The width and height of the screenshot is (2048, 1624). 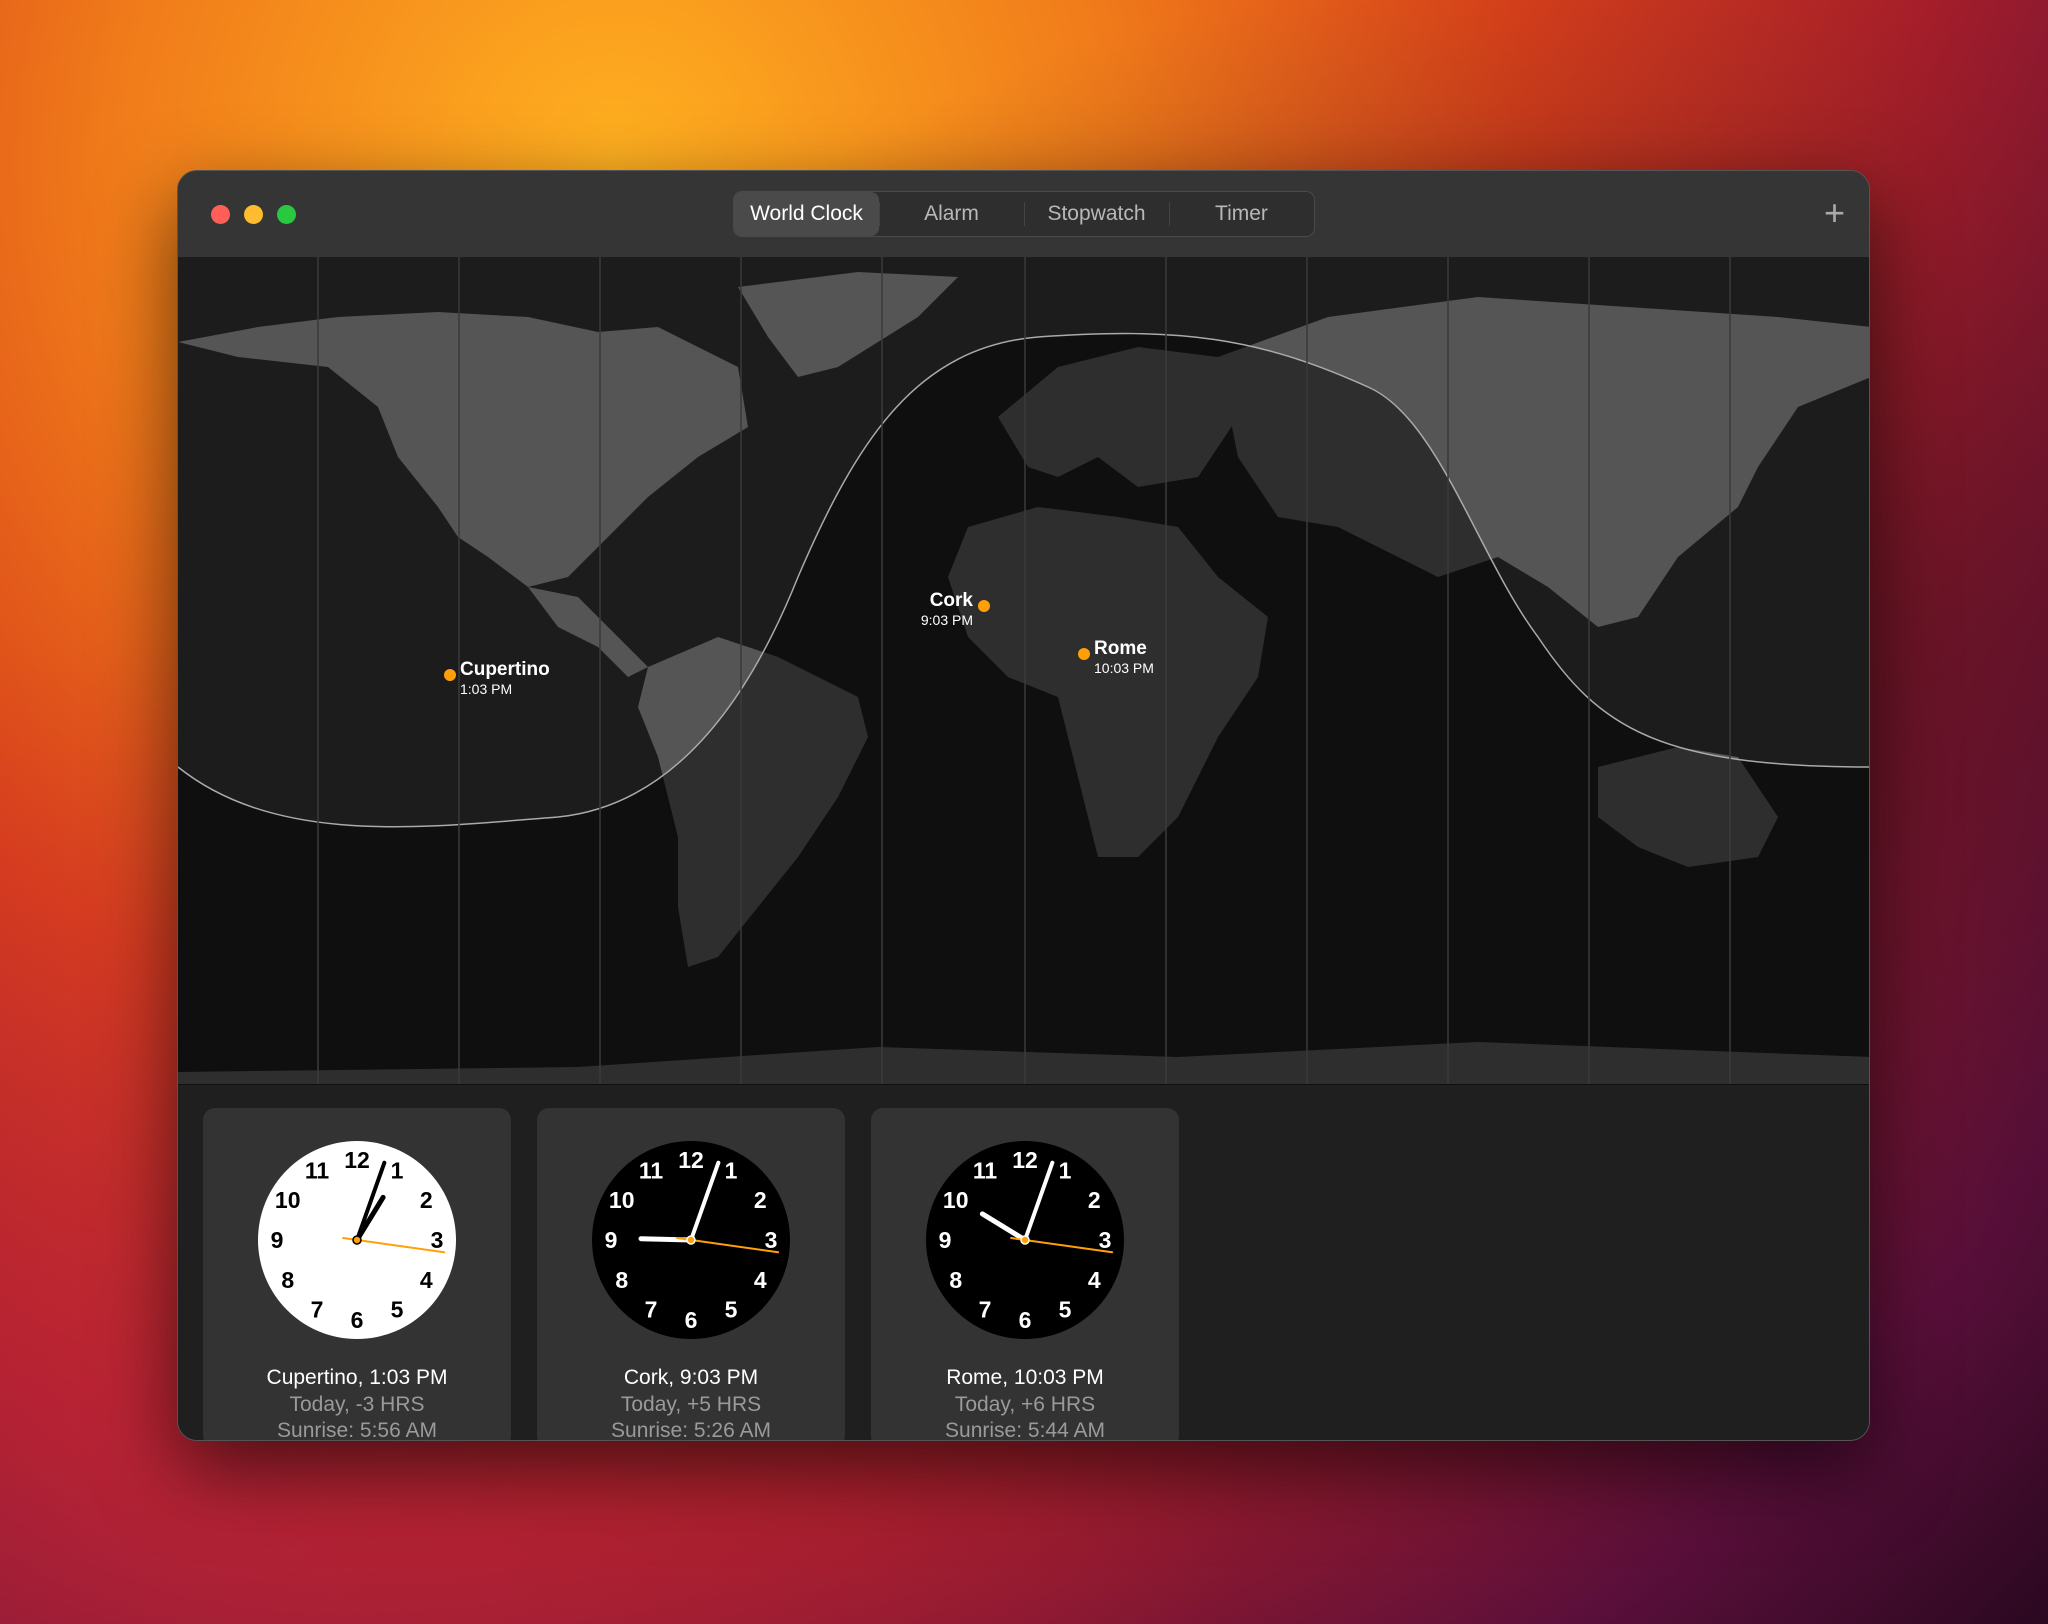 I want to click on tab-world-clock: World Clock, so click(x=806, y=214).